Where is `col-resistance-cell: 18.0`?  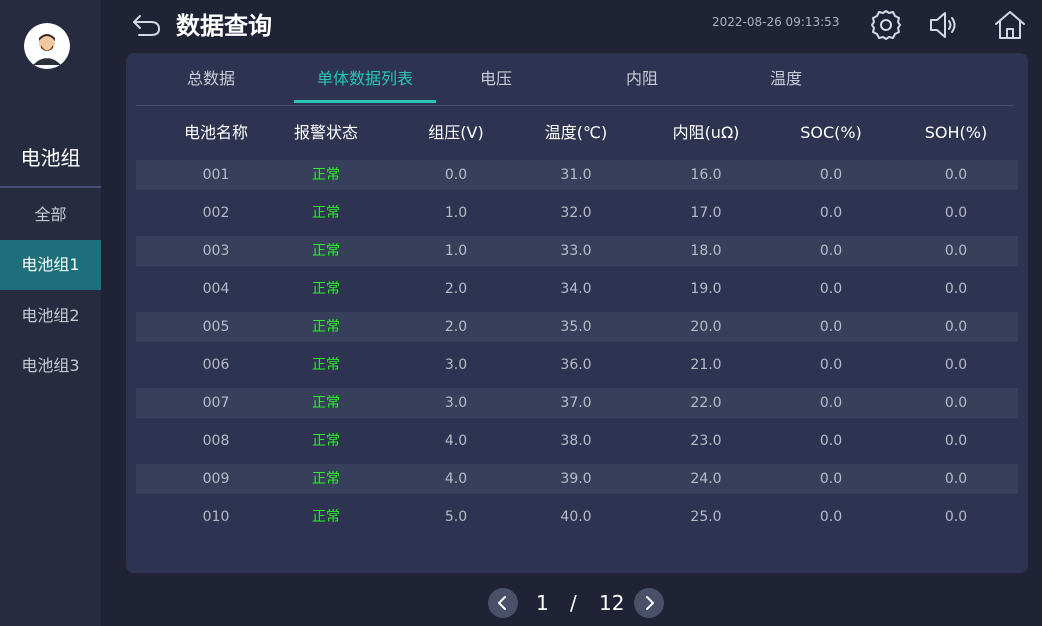
col-resistance-cell: 18.0 is located at coordinates (706, 251).